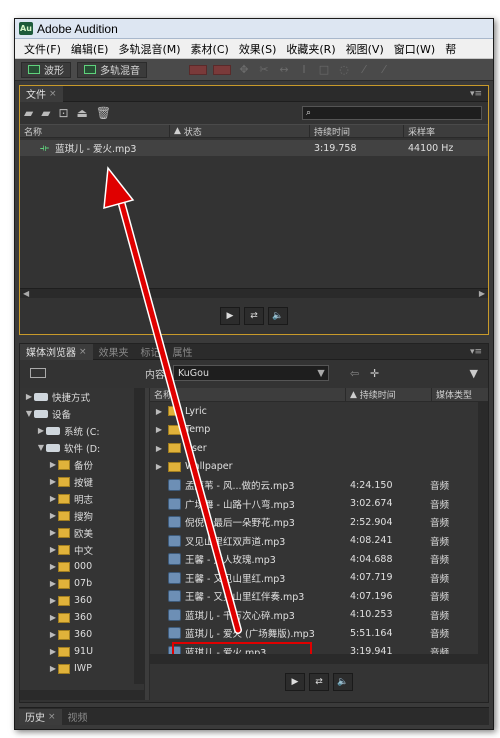  I want to click on list-horizontal-scrollbar, so click(319, 659).